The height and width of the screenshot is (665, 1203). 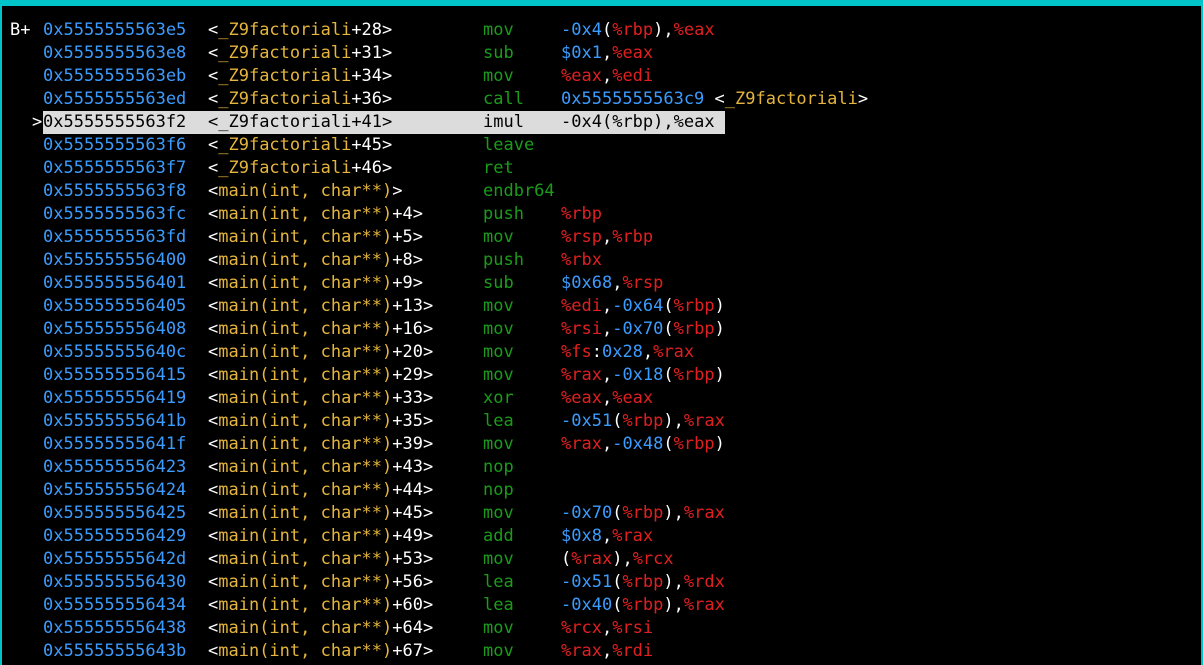 I want to click on operand-token: $0x1, so click(x=581, y=53).